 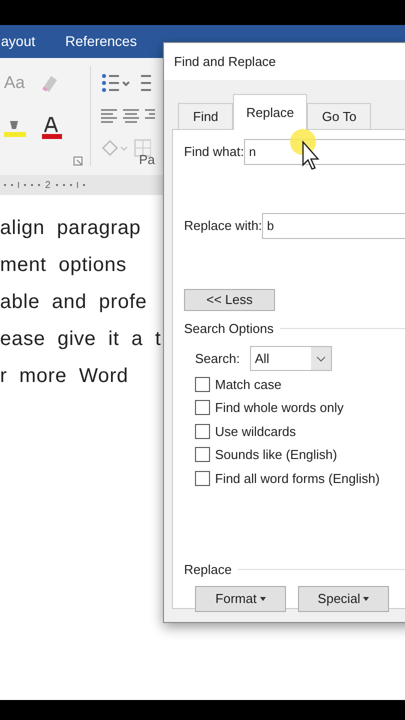 What do you see at coordinates (339, 116) in the screenshot?
I see `dialog-tab: Go To` at bounding box center [339, 116].